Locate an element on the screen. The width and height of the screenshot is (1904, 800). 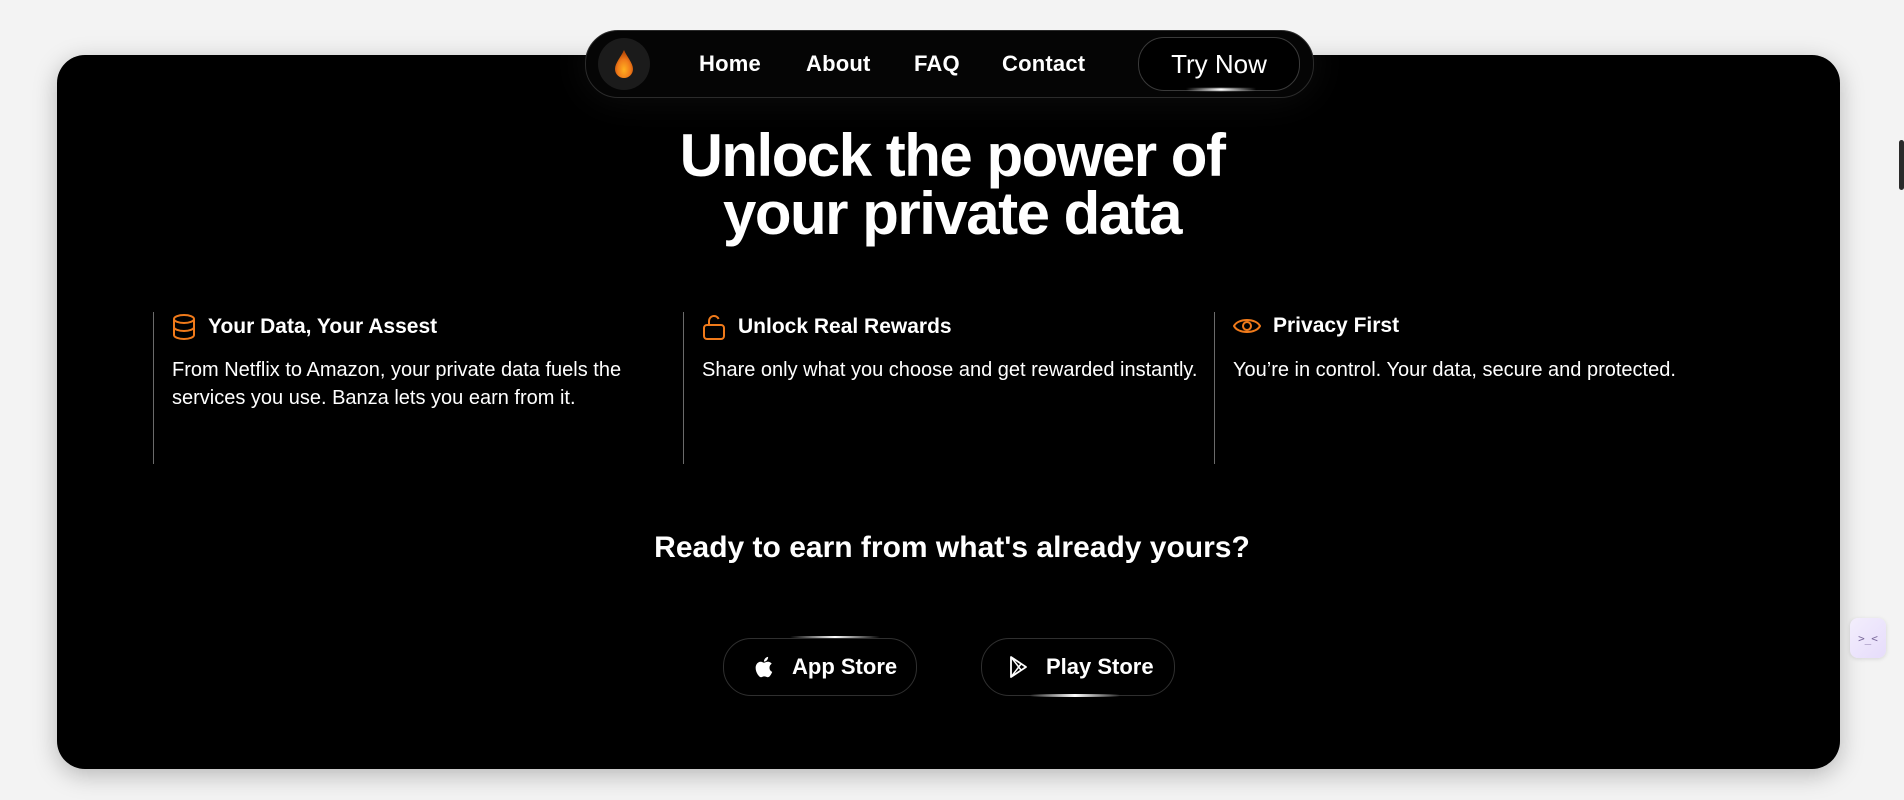
database-icon is located at coordinates (184, 327).